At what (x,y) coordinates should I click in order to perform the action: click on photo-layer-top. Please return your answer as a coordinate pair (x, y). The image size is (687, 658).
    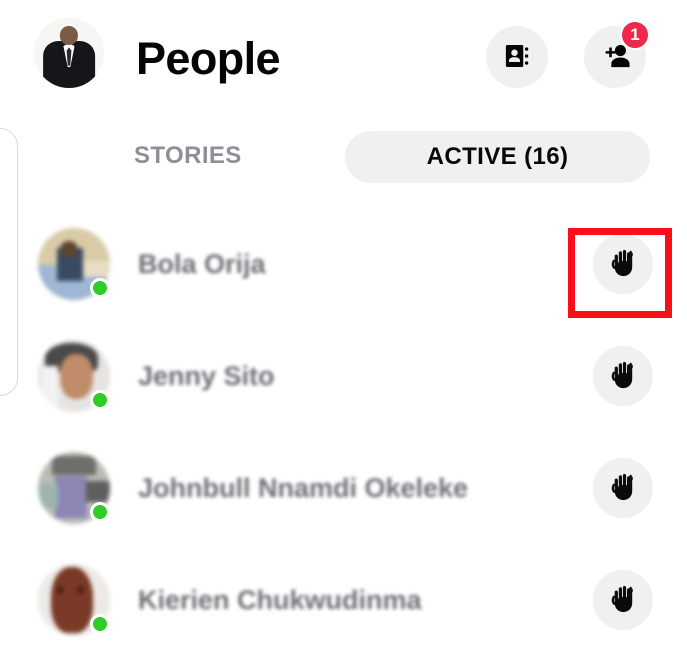
    Looking at the image, I should click on (74, 466).